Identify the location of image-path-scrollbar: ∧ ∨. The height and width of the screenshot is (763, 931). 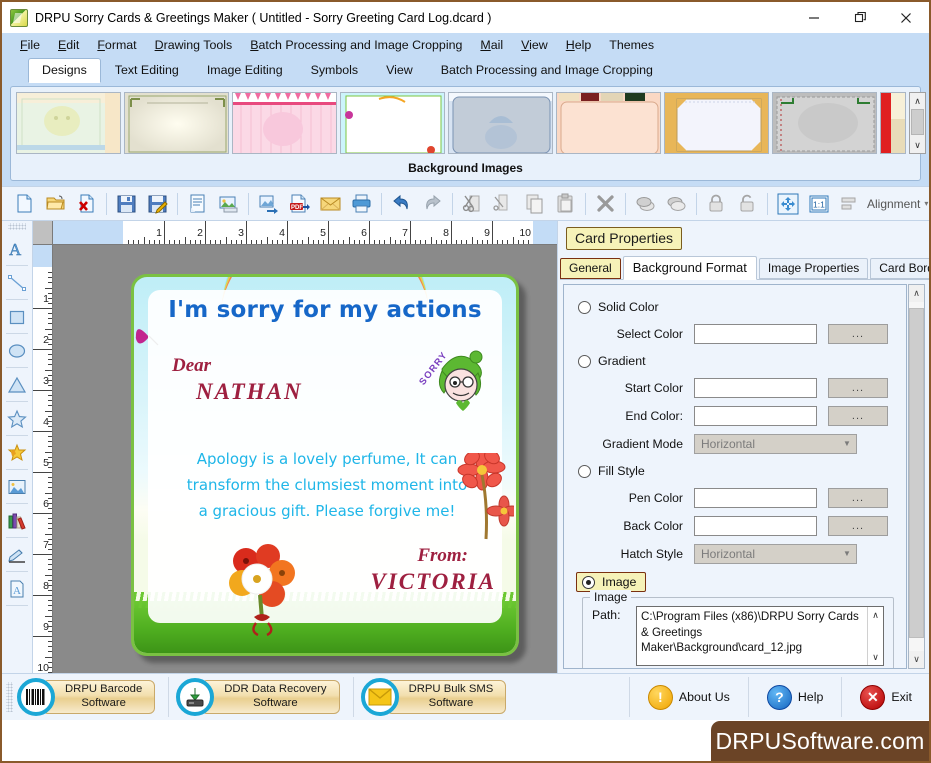
(875, 636).